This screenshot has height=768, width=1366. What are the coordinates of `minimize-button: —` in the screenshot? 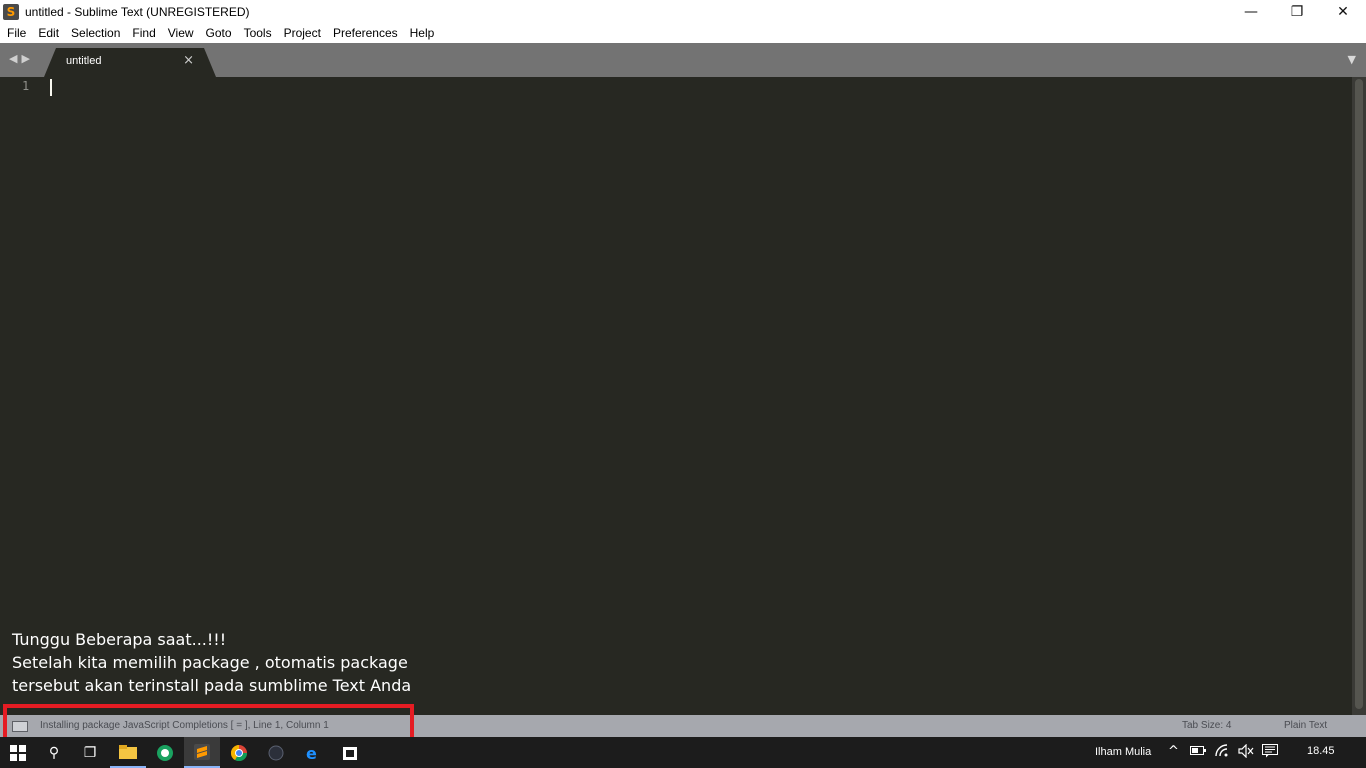 It's located at (1251, 11).